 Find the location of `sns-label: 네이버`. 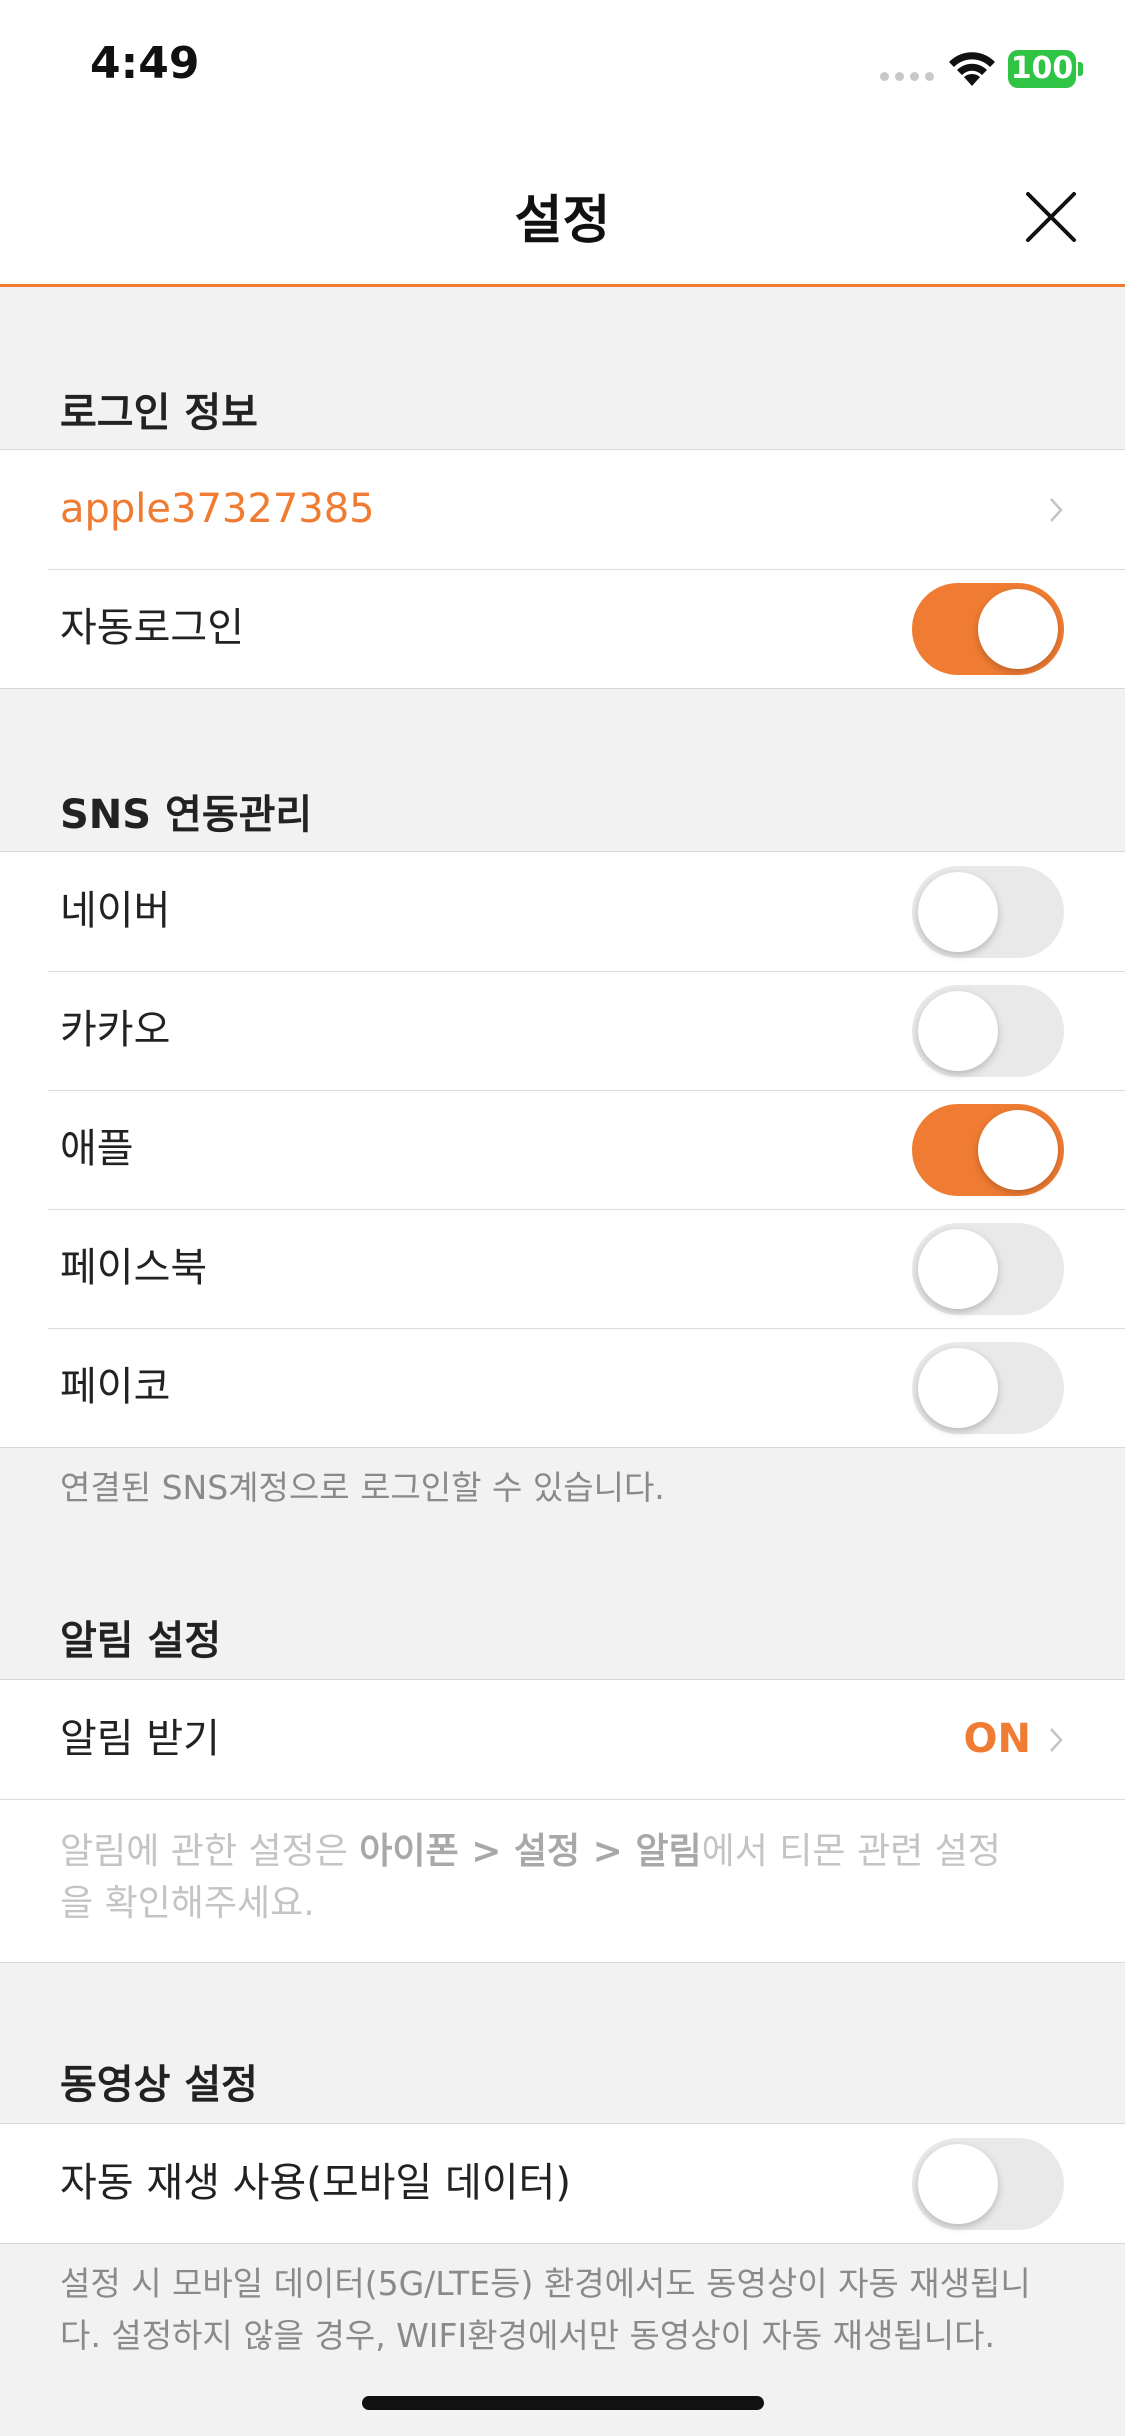

sns-label: 네이버 is located at coordinates (115, 911).